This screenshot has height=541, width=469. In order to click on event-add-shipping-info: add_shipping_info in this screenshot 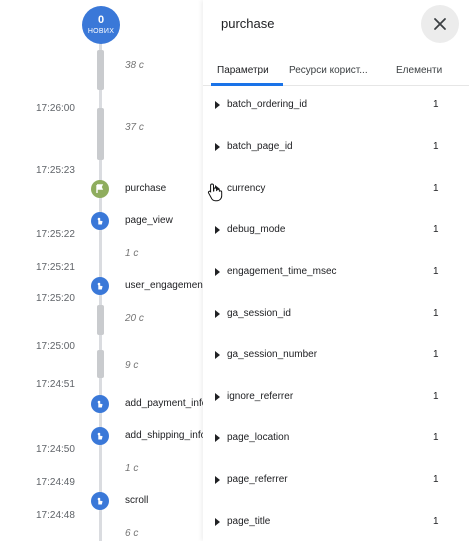, I will do `click(164, 435)`.